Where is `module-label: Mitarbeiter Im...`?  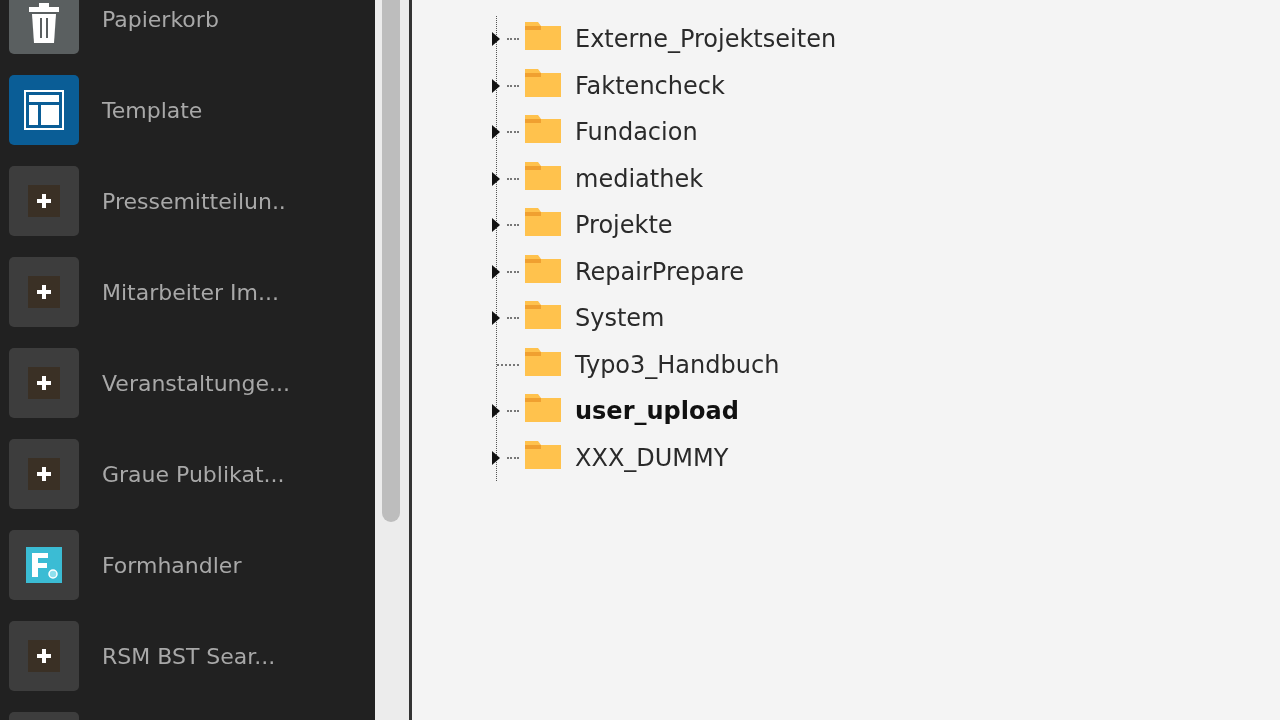
module-label: Mitarbeiter Im... is located at coordinates (190, 292).